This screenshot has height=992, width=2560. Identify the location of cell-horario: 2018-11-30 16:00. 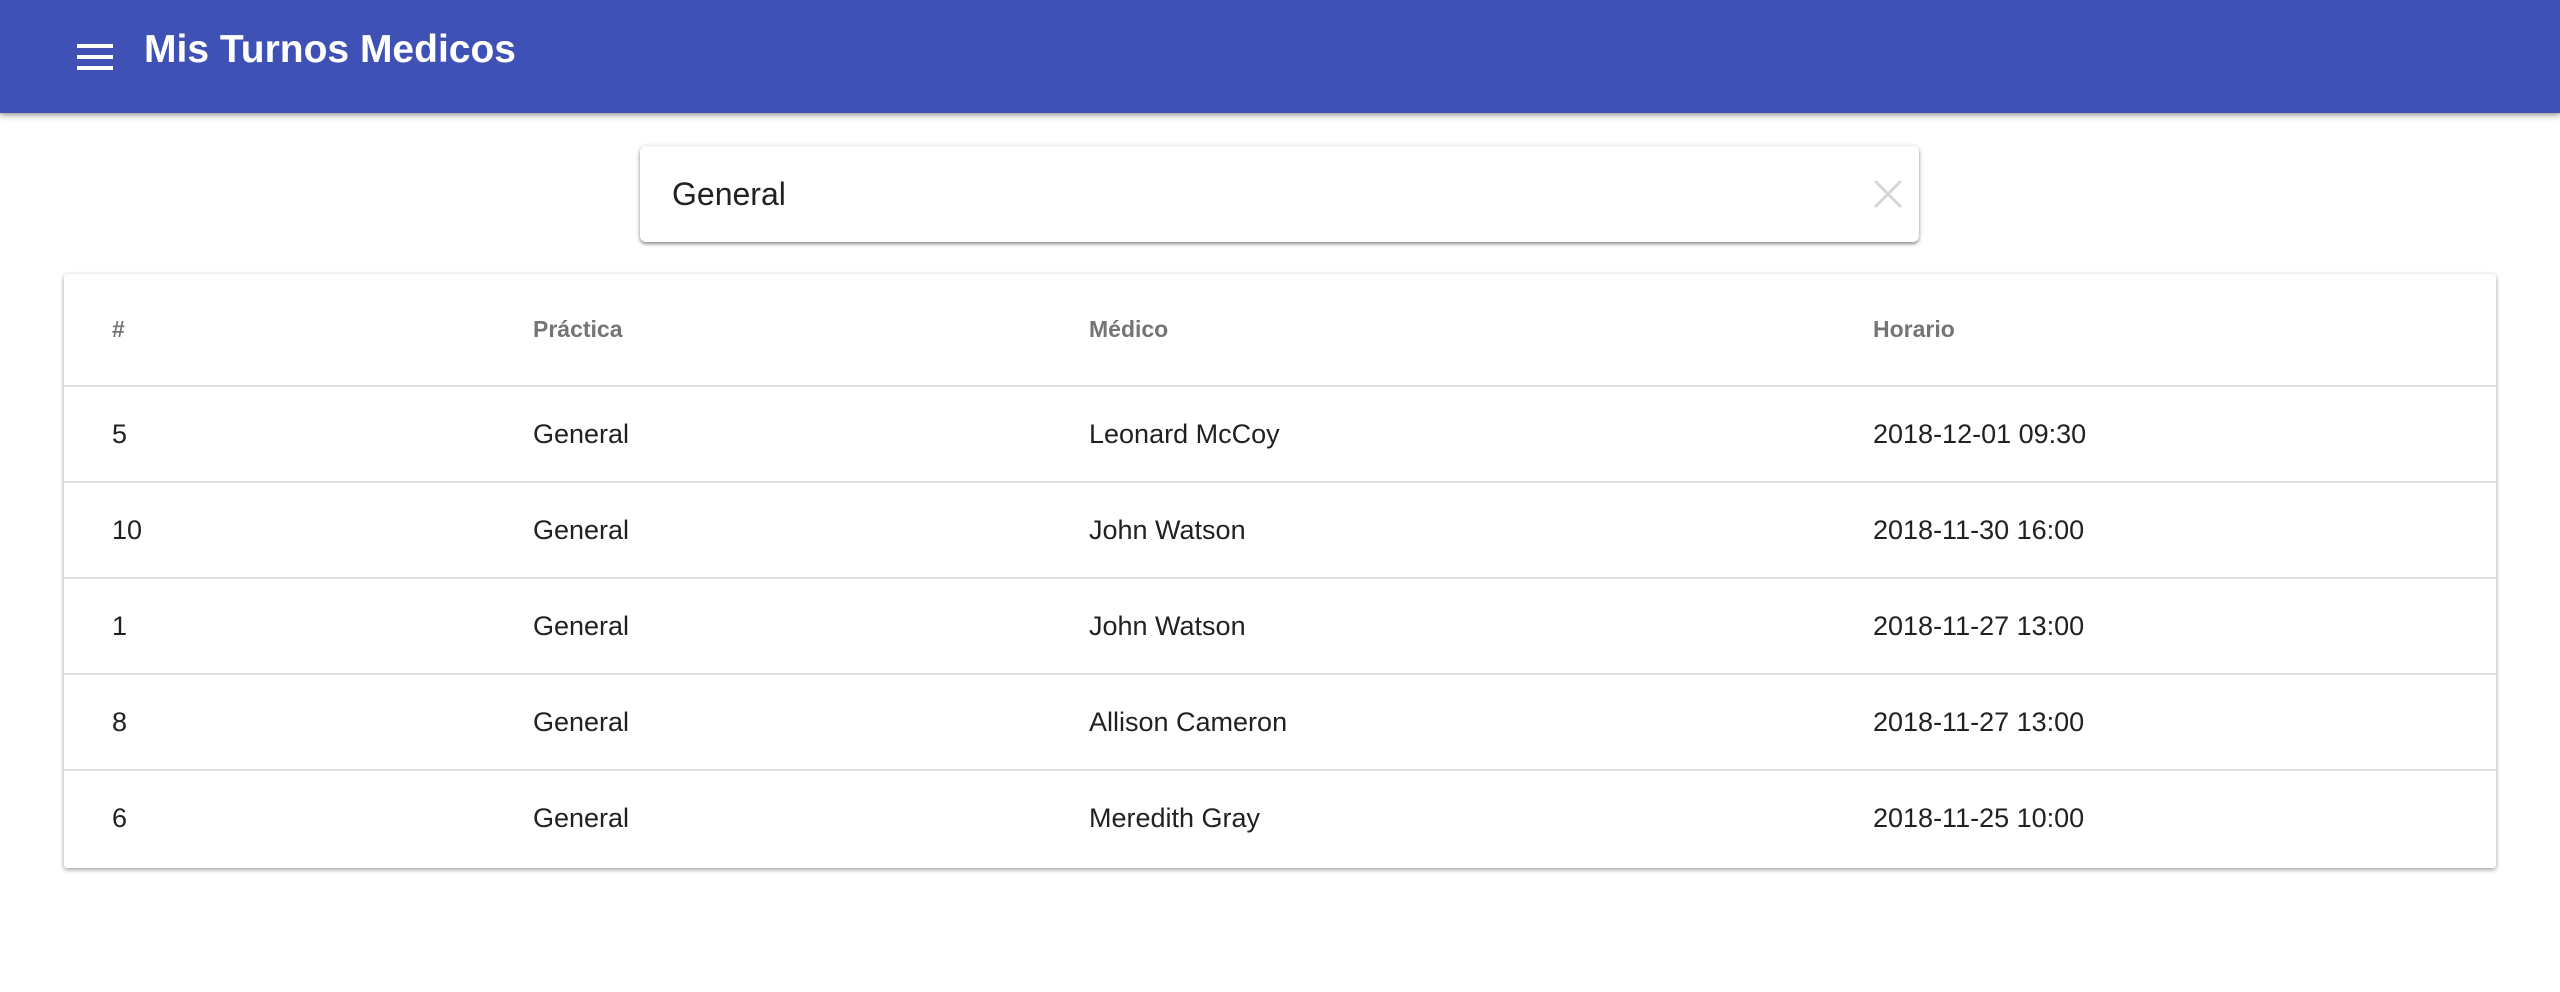
(2160, 530).